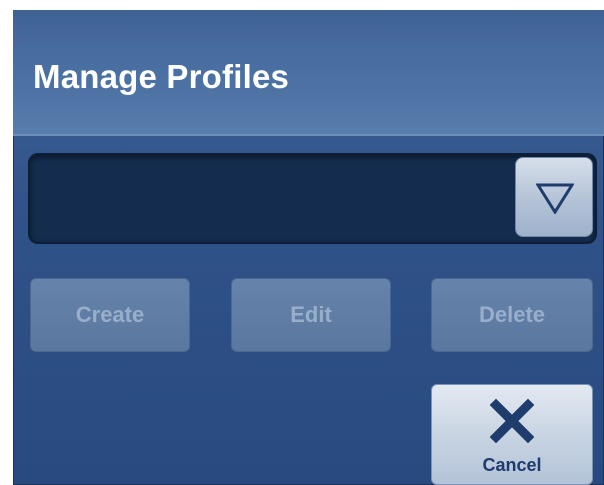  What do you see at coordinates (512, 315) in the screenshot?
I see `delete-button: Delete` at bounding box center [512, 315].